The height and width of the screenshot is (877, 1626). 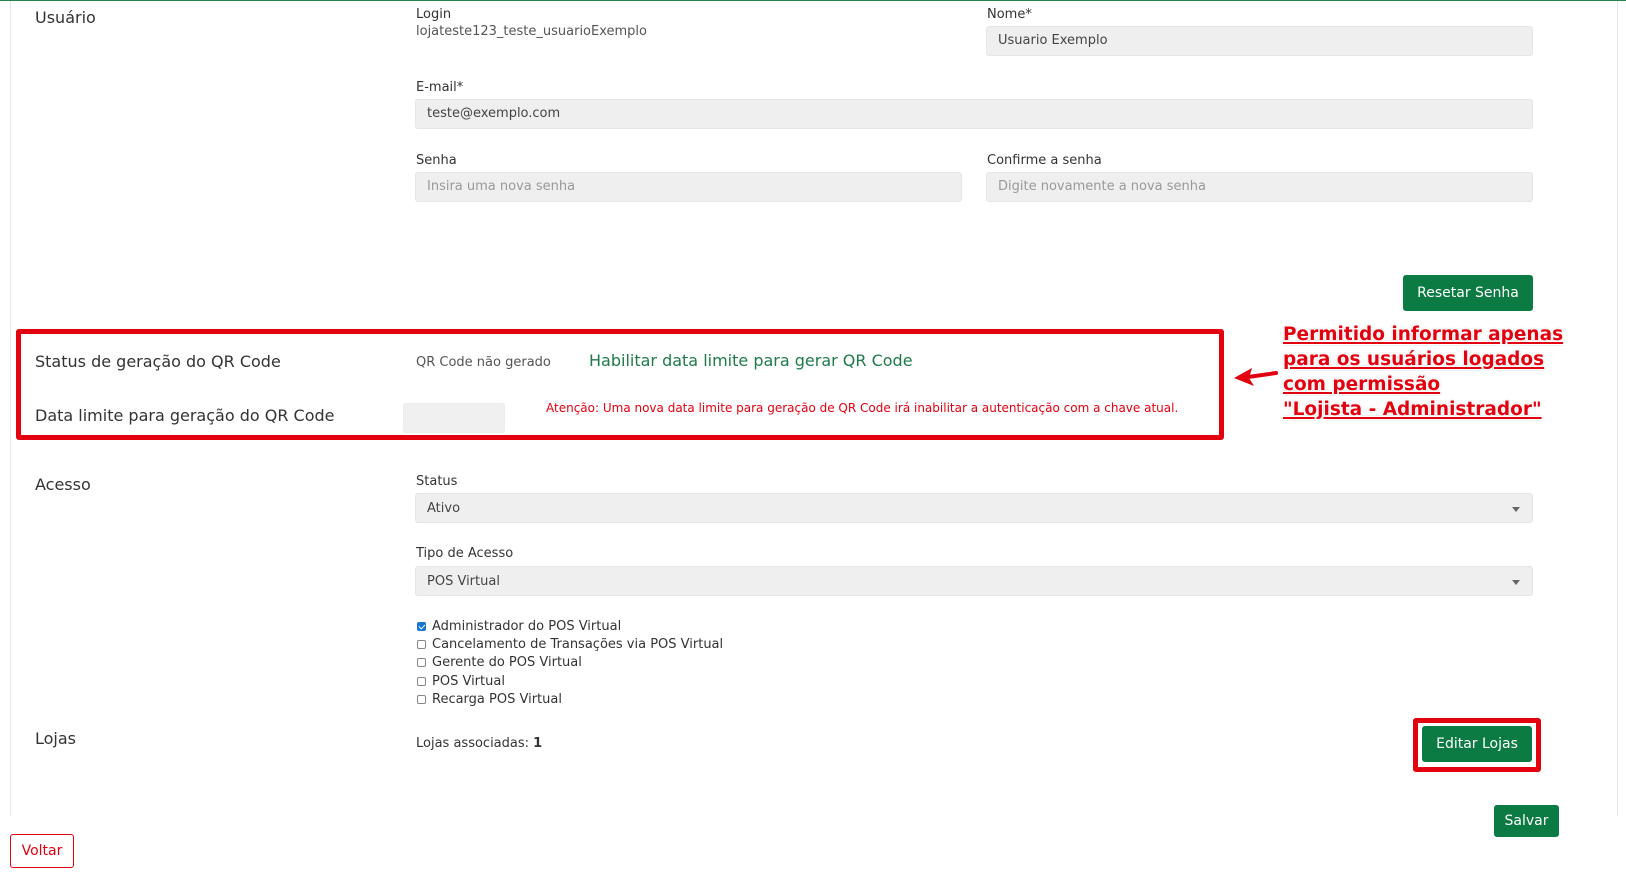 I want to click on associated-stores: Lojas associadas: 1, so click(x=479, y=743).